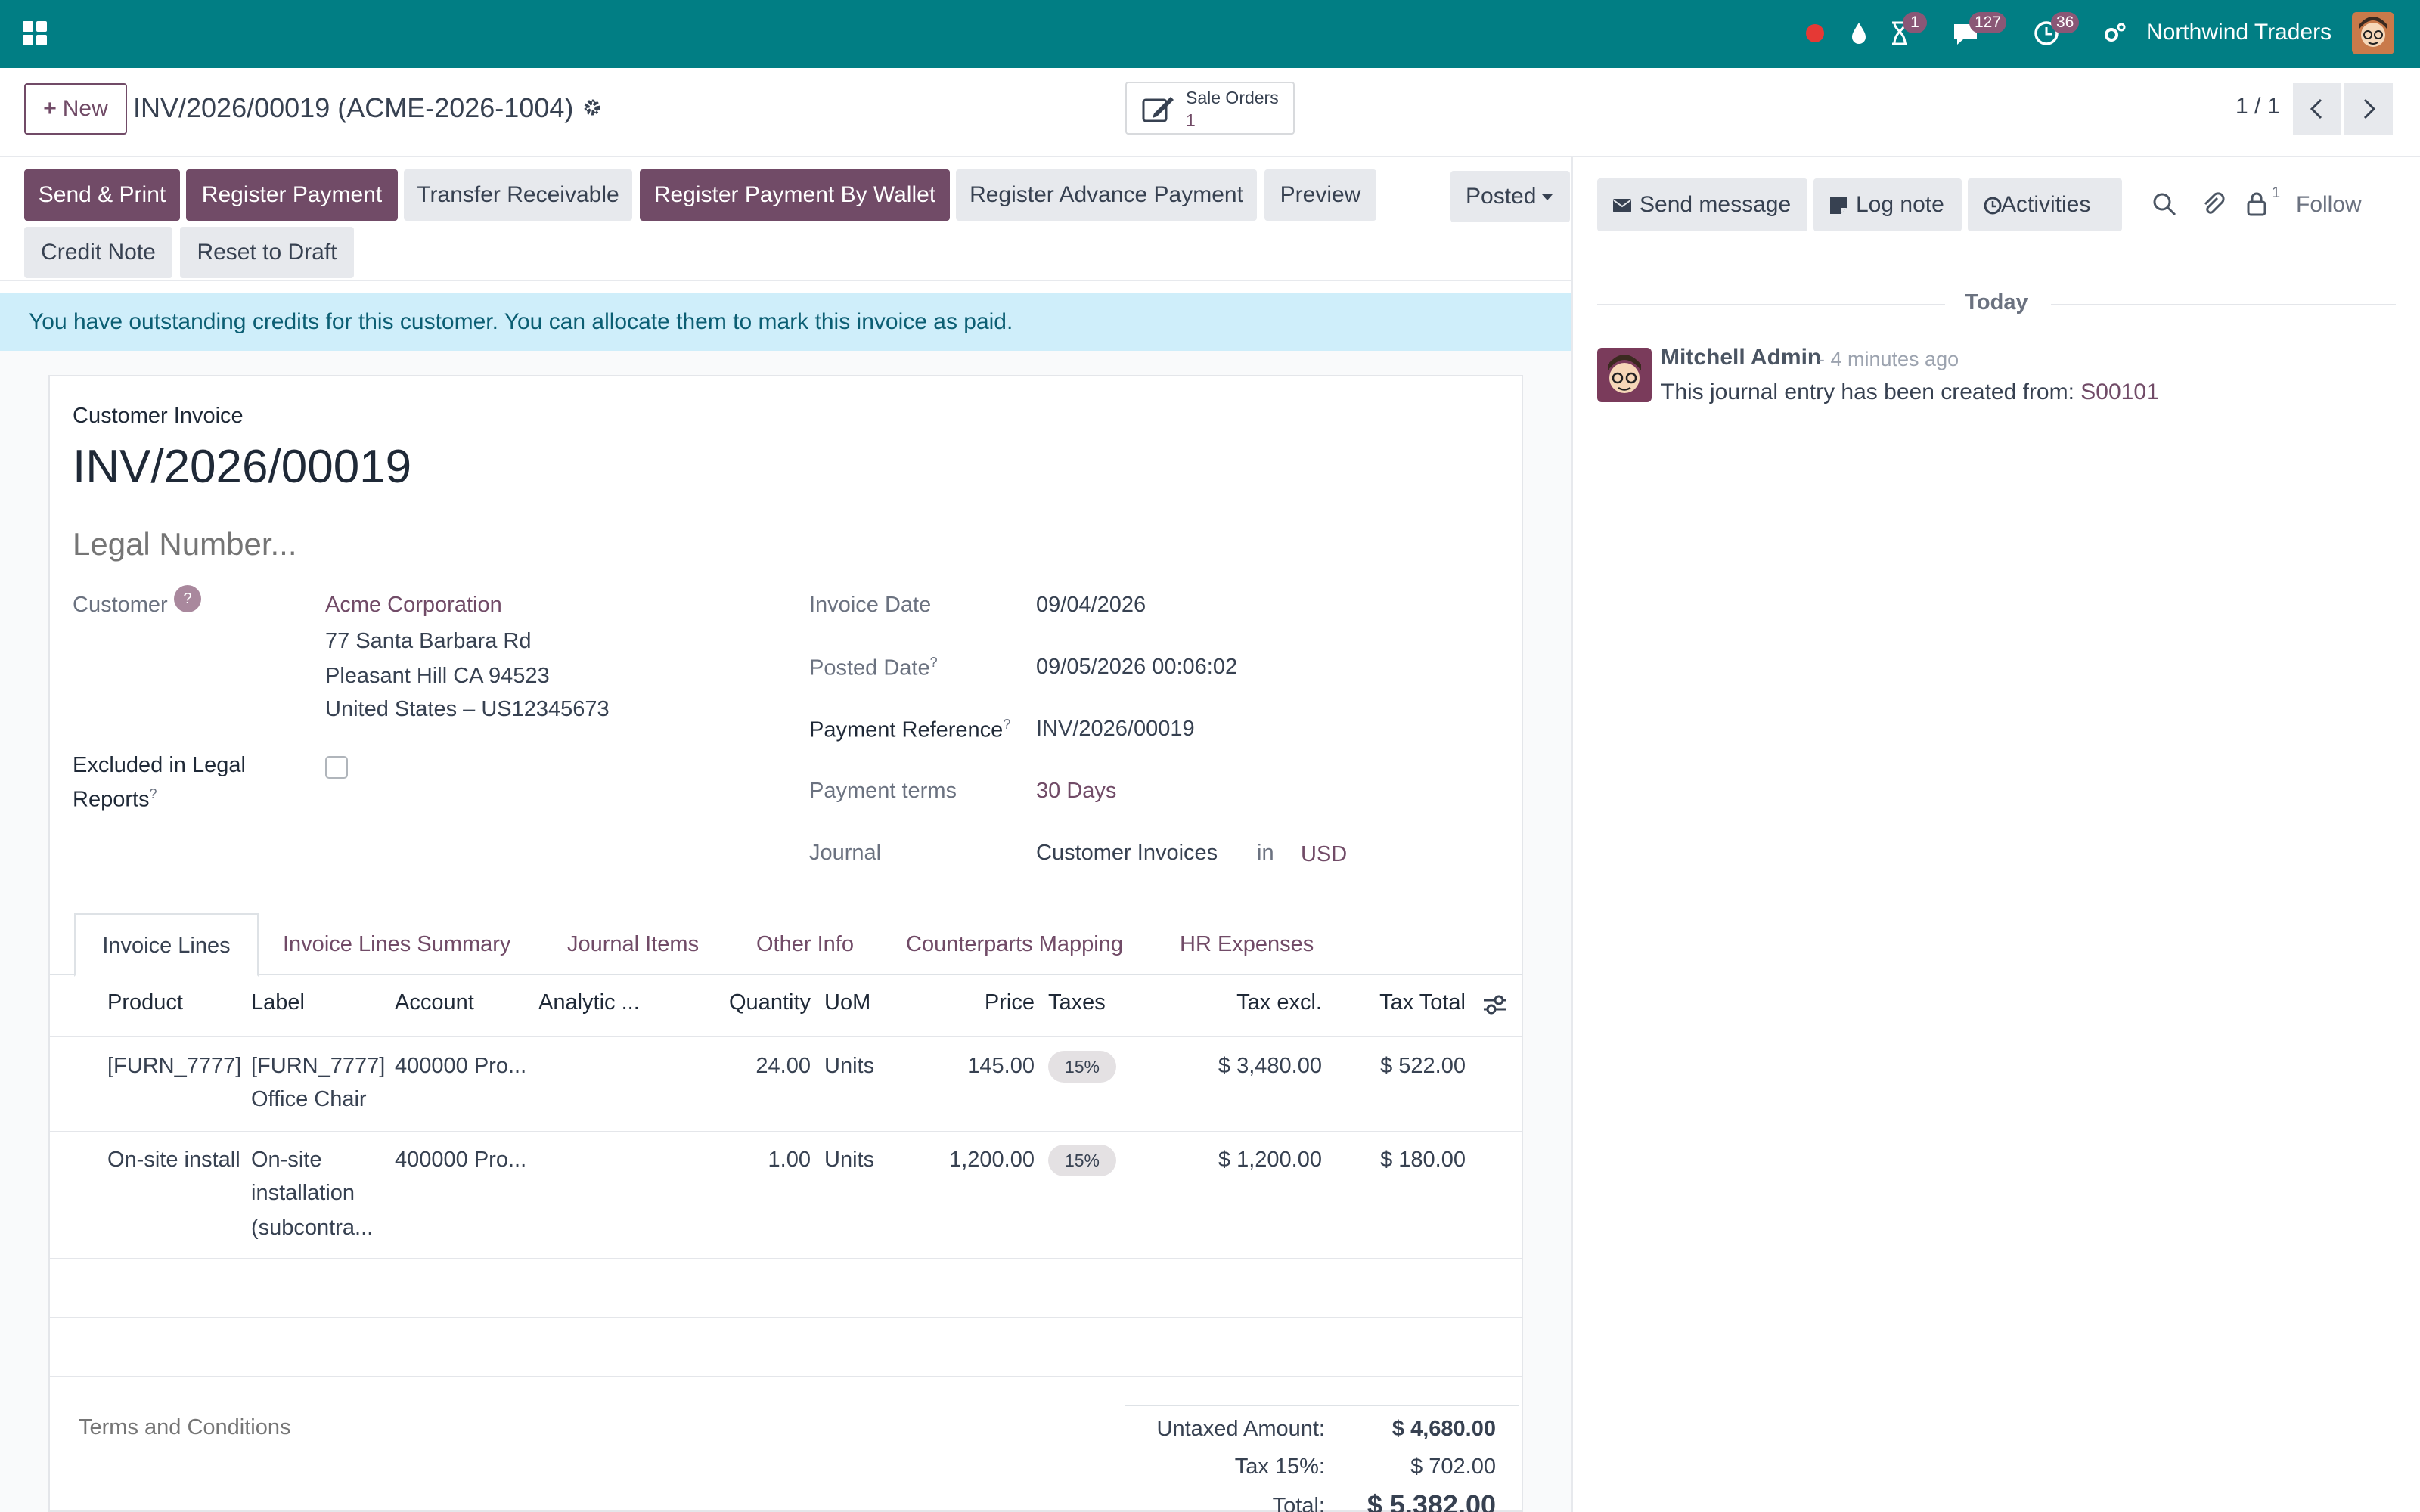  I want to click on customer-label: Customer, so click(120, 605).